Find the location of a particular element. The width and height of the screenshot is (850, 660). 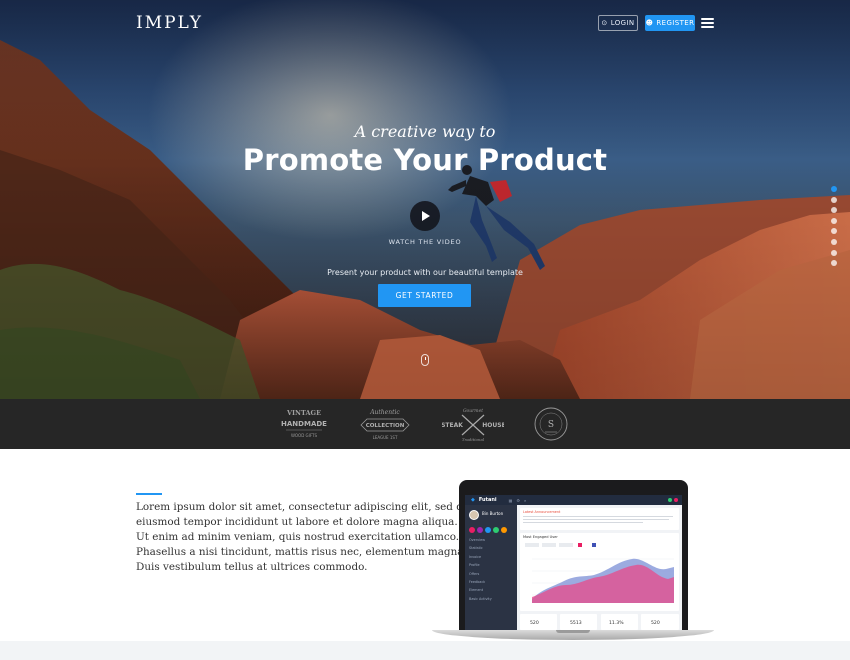

sidebar-item: Statistic is located at coordinates (476, 548).